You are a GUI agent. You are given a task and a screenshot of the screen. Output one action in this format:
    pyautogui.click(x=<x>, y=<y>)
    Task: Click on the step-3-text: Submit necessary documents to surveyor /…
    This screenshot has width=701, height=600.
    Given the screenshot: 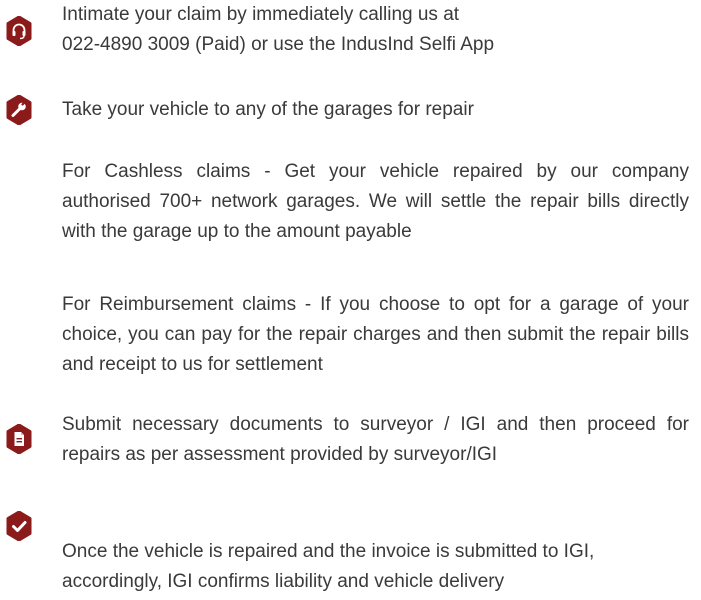 What is the action you would take?
    pyautogui.click(x=375, y=439)
    